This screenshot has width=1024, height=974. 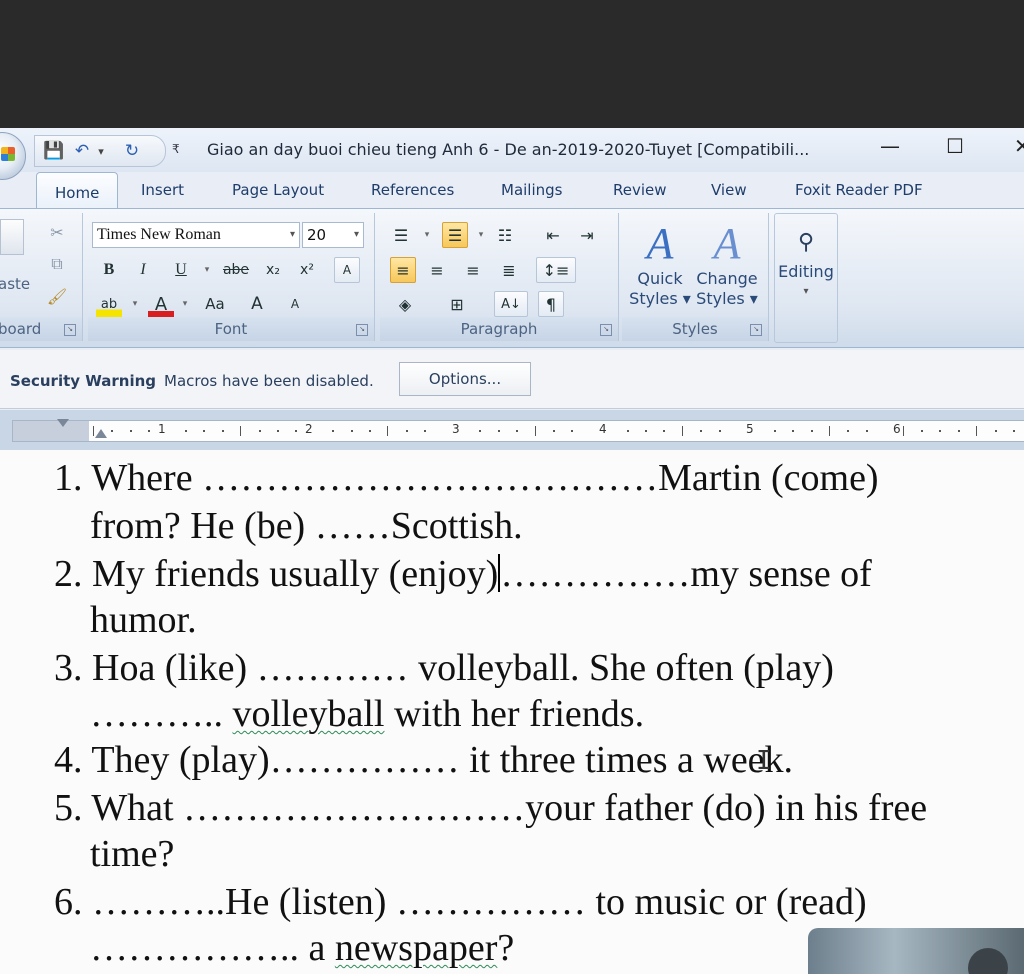 What do you see at coordinates (499, 329) in the screenshot?
I see `paragraph-group-label: Paragraph` at bounding box center [499, 329].